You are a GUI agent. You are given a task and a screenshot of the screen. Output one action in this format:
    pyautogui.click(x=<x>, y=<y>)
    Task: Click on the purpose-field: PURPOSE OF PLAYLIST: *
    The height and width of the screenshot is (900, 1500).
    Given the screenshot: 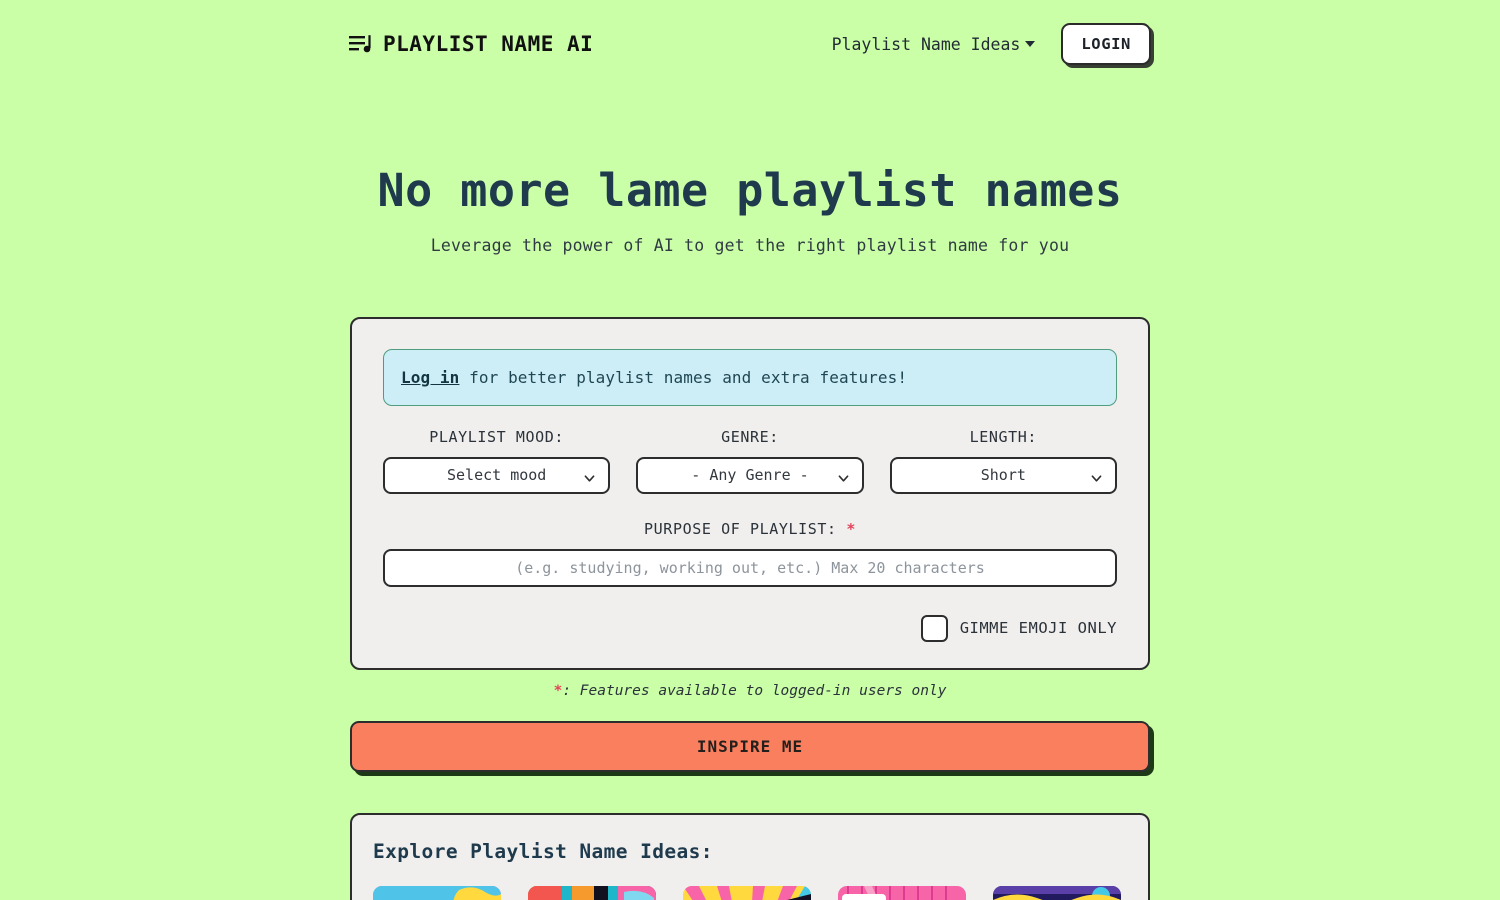 What is the action you would take?
    pyautogui.click(x=750, y=553)
    